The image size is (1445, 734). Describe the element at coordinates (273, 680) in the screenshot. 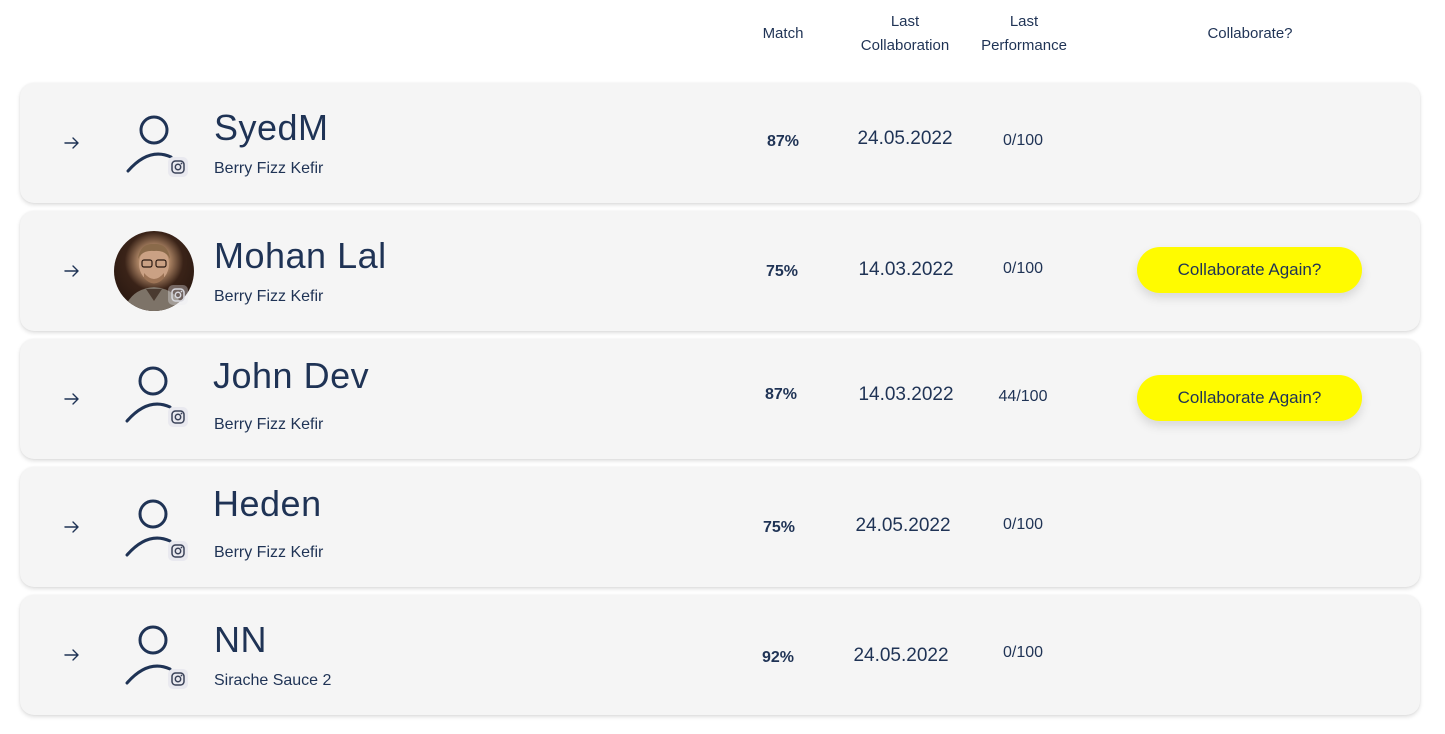

I see `product-name: Sirache Sauce 2` at that location.